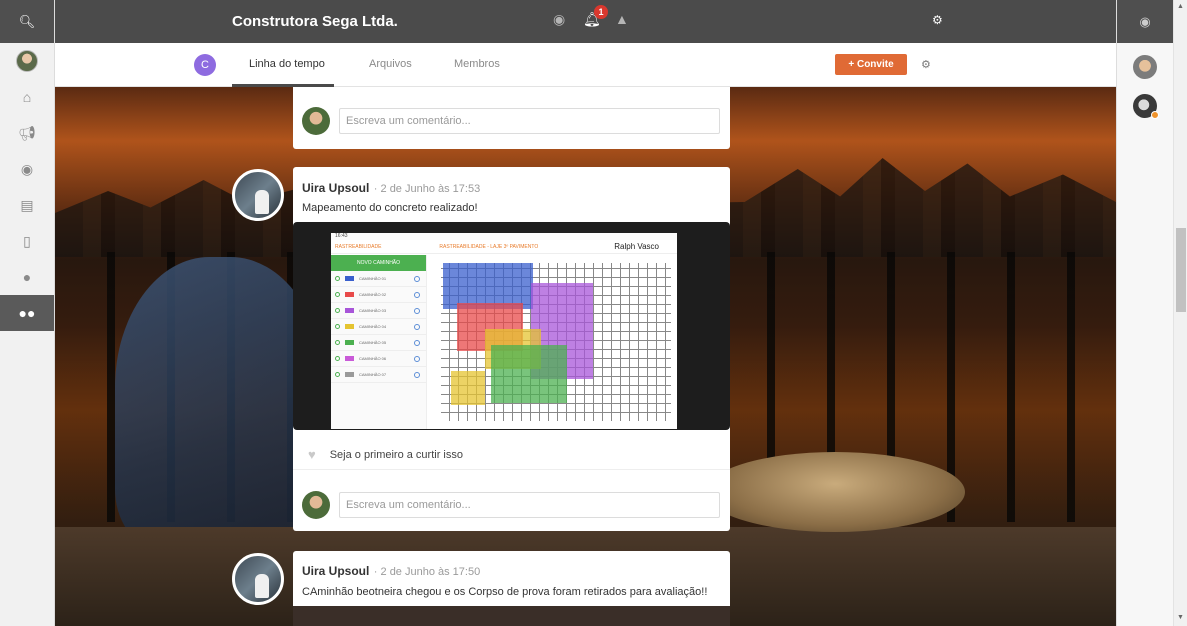 This screenshot has height=626, width=1187. What do you see at coordinates (529, 374) in the screenshot?
I see `zone-green` at bounding box center [529, 374].